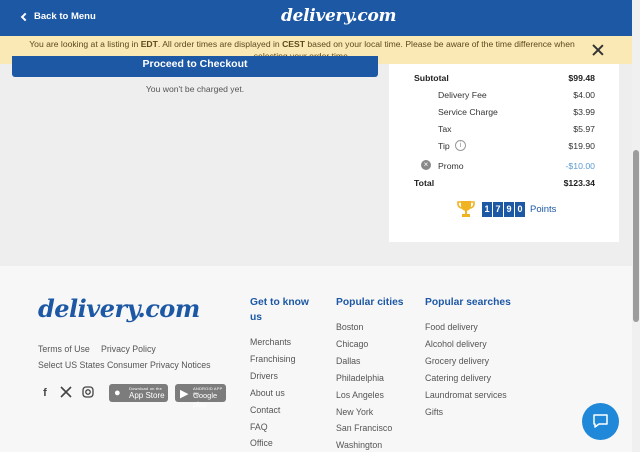  What do you see at coordinates (195, 66) in the screenshot?
I see `proceed-to-checkout-button: Proceed to Checkout` at bounding box center [195, 66].